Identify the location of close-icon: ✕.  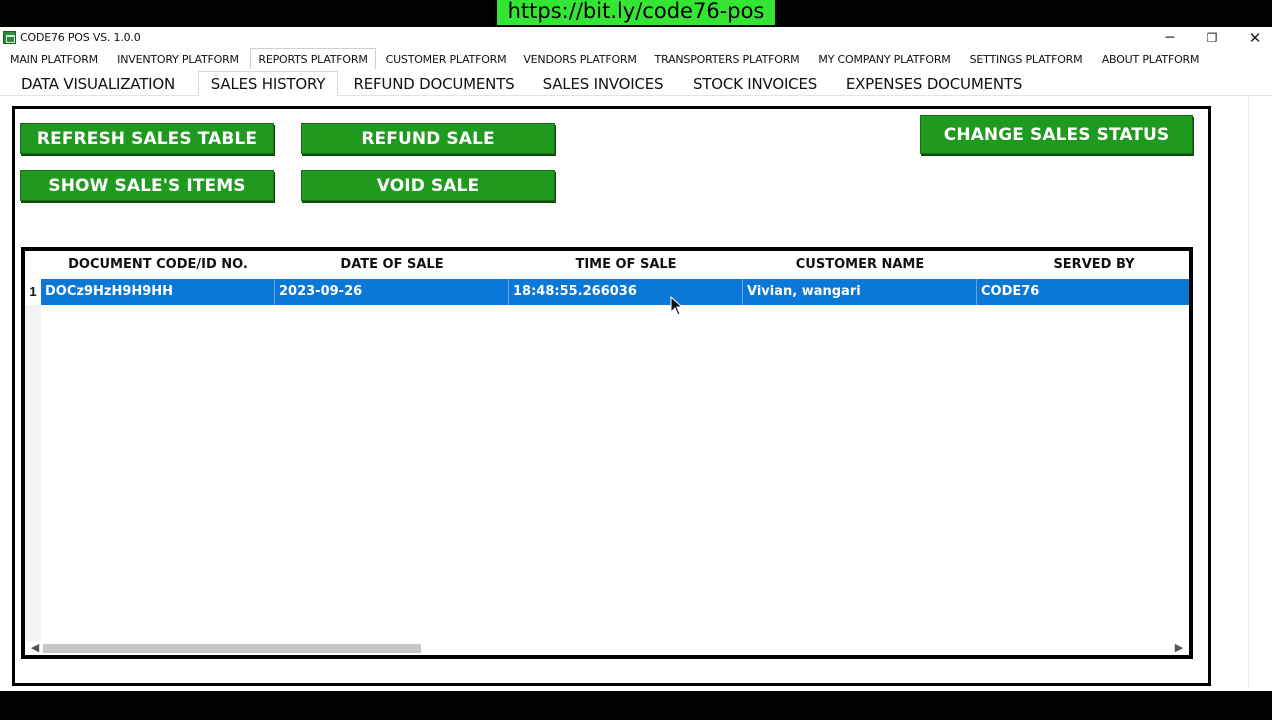
(1255, 38).